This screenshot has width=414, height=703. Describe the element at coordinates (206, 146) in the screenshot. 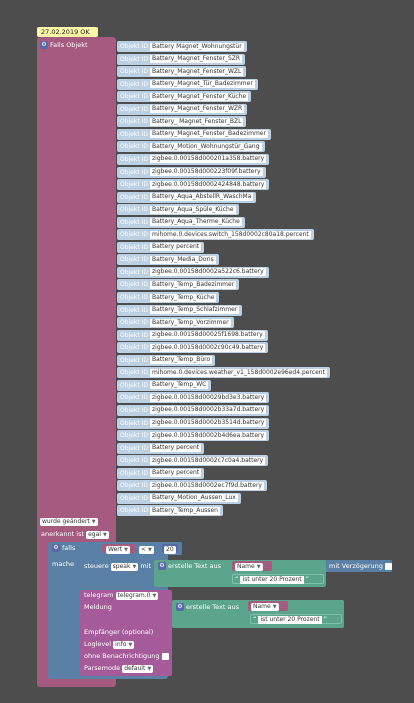

I see `object-id-value: Battery_Motion_Wohnungstür_Gang` at that location.